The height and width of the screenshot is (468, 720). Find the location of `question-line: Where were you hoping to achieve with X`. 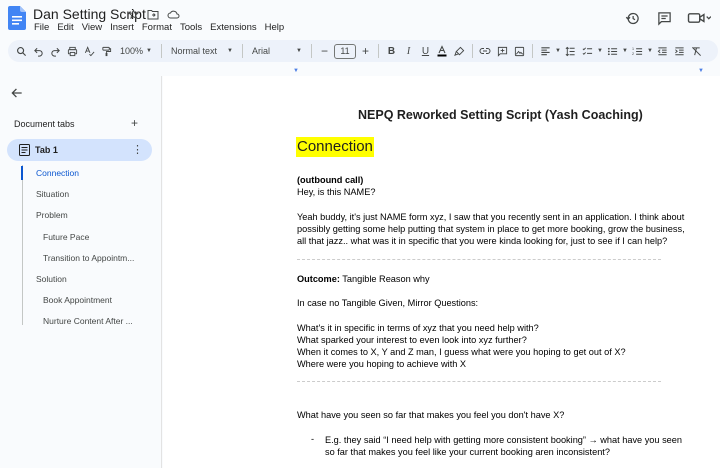

question-line: Where were you hoping to achieve with X is located at coordinates (381, 364).